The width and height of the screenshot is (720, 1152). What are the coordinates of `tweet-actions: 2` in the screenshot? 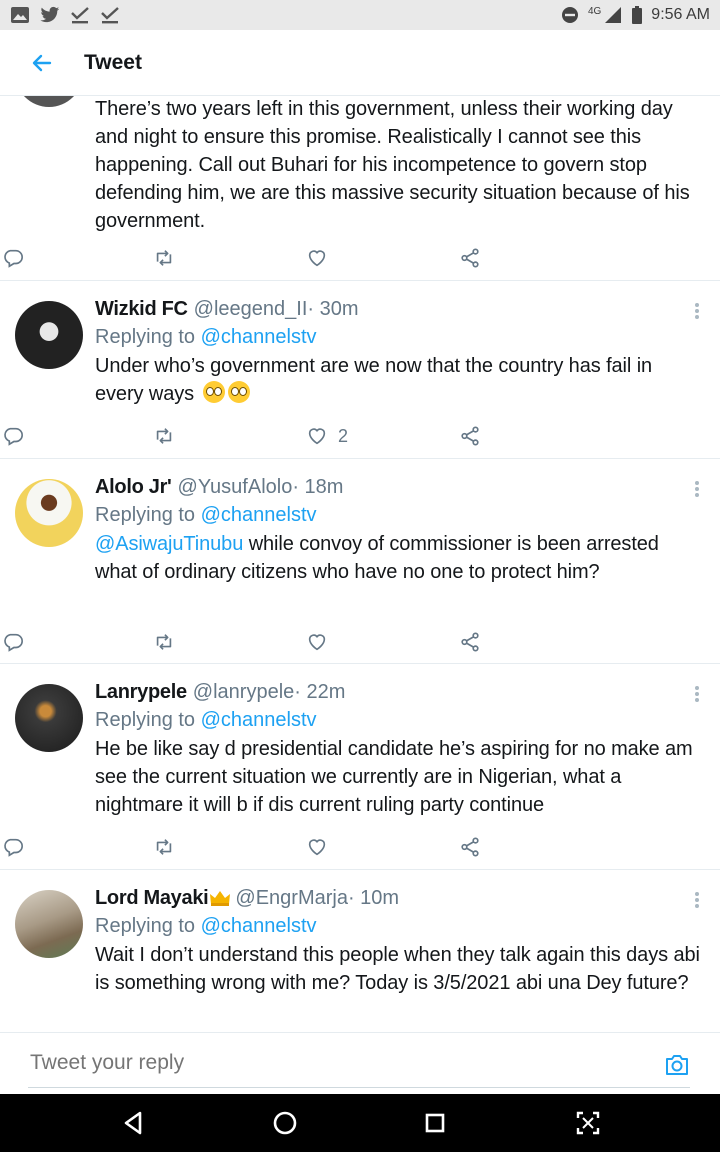 It's located at (312, 438).